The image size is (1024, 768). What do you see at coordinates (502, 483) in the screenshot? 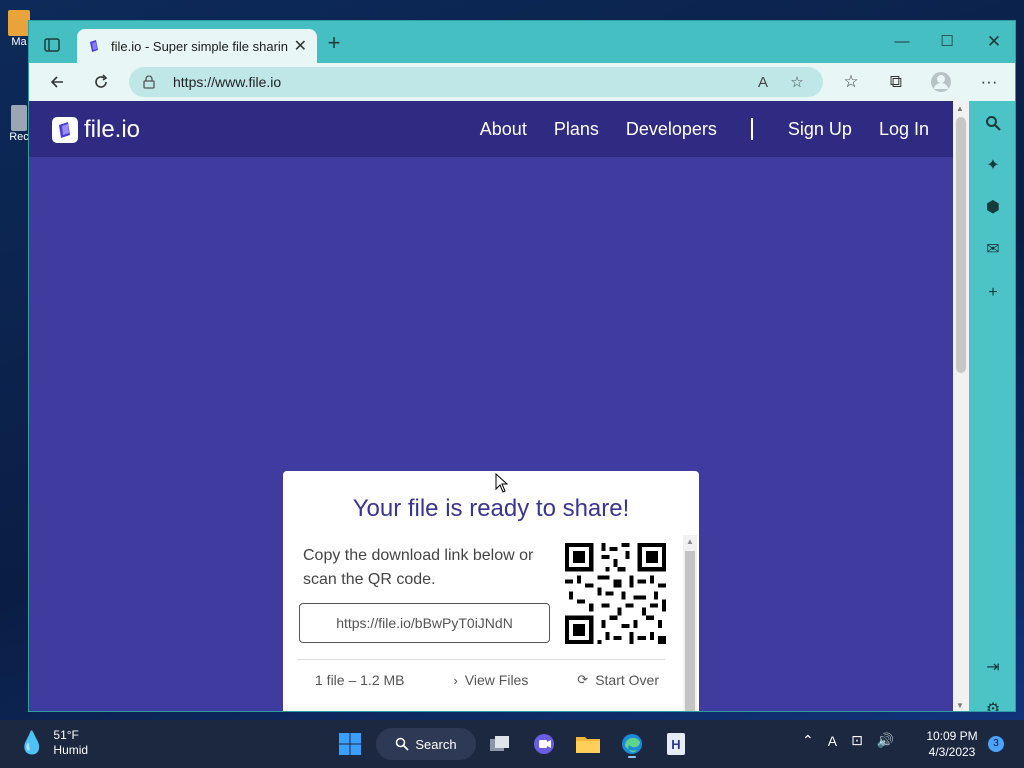
I see `mouse-cursor-icon` at bounding box center [502, 483].